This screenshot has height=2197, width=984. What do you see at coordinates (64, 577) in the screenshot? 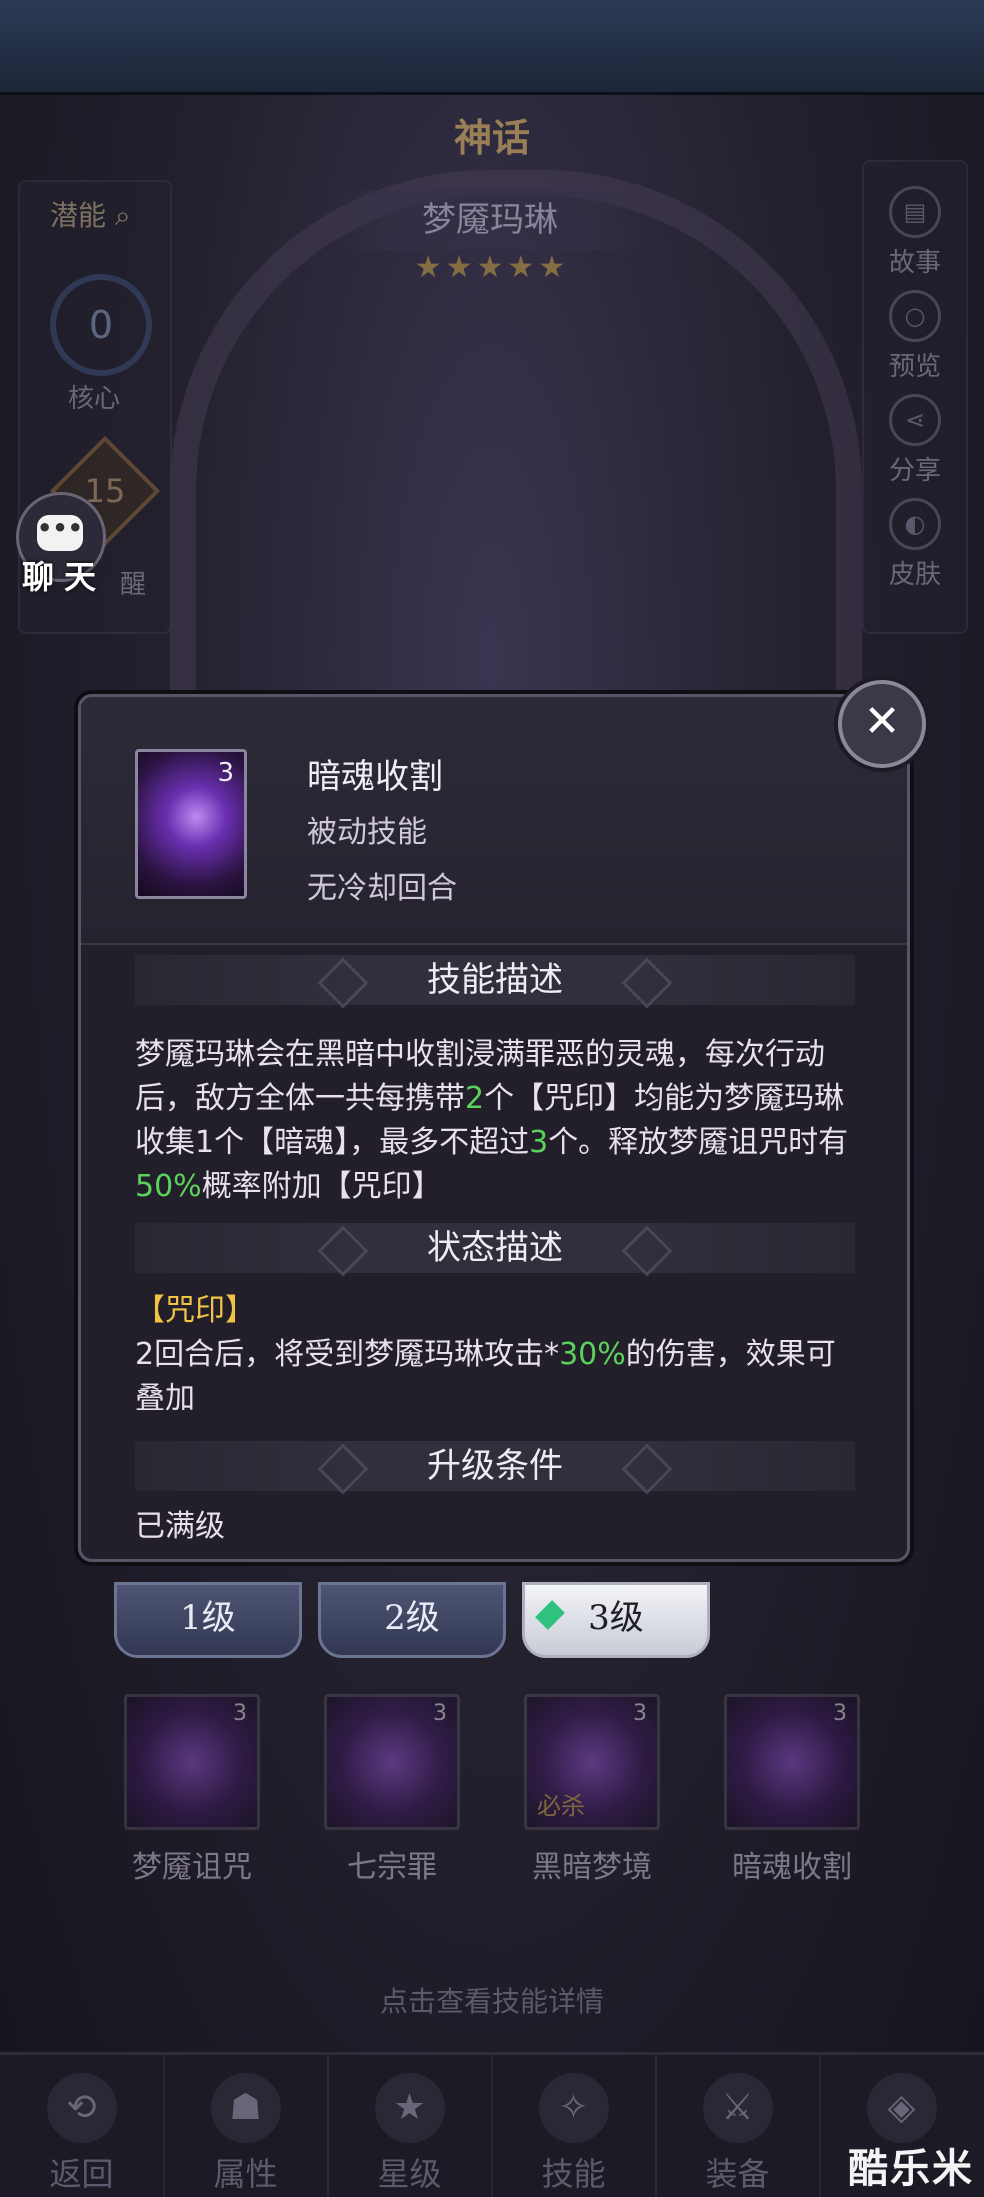
I see `chat-label: 聊天` at bounding box center [64, 577].